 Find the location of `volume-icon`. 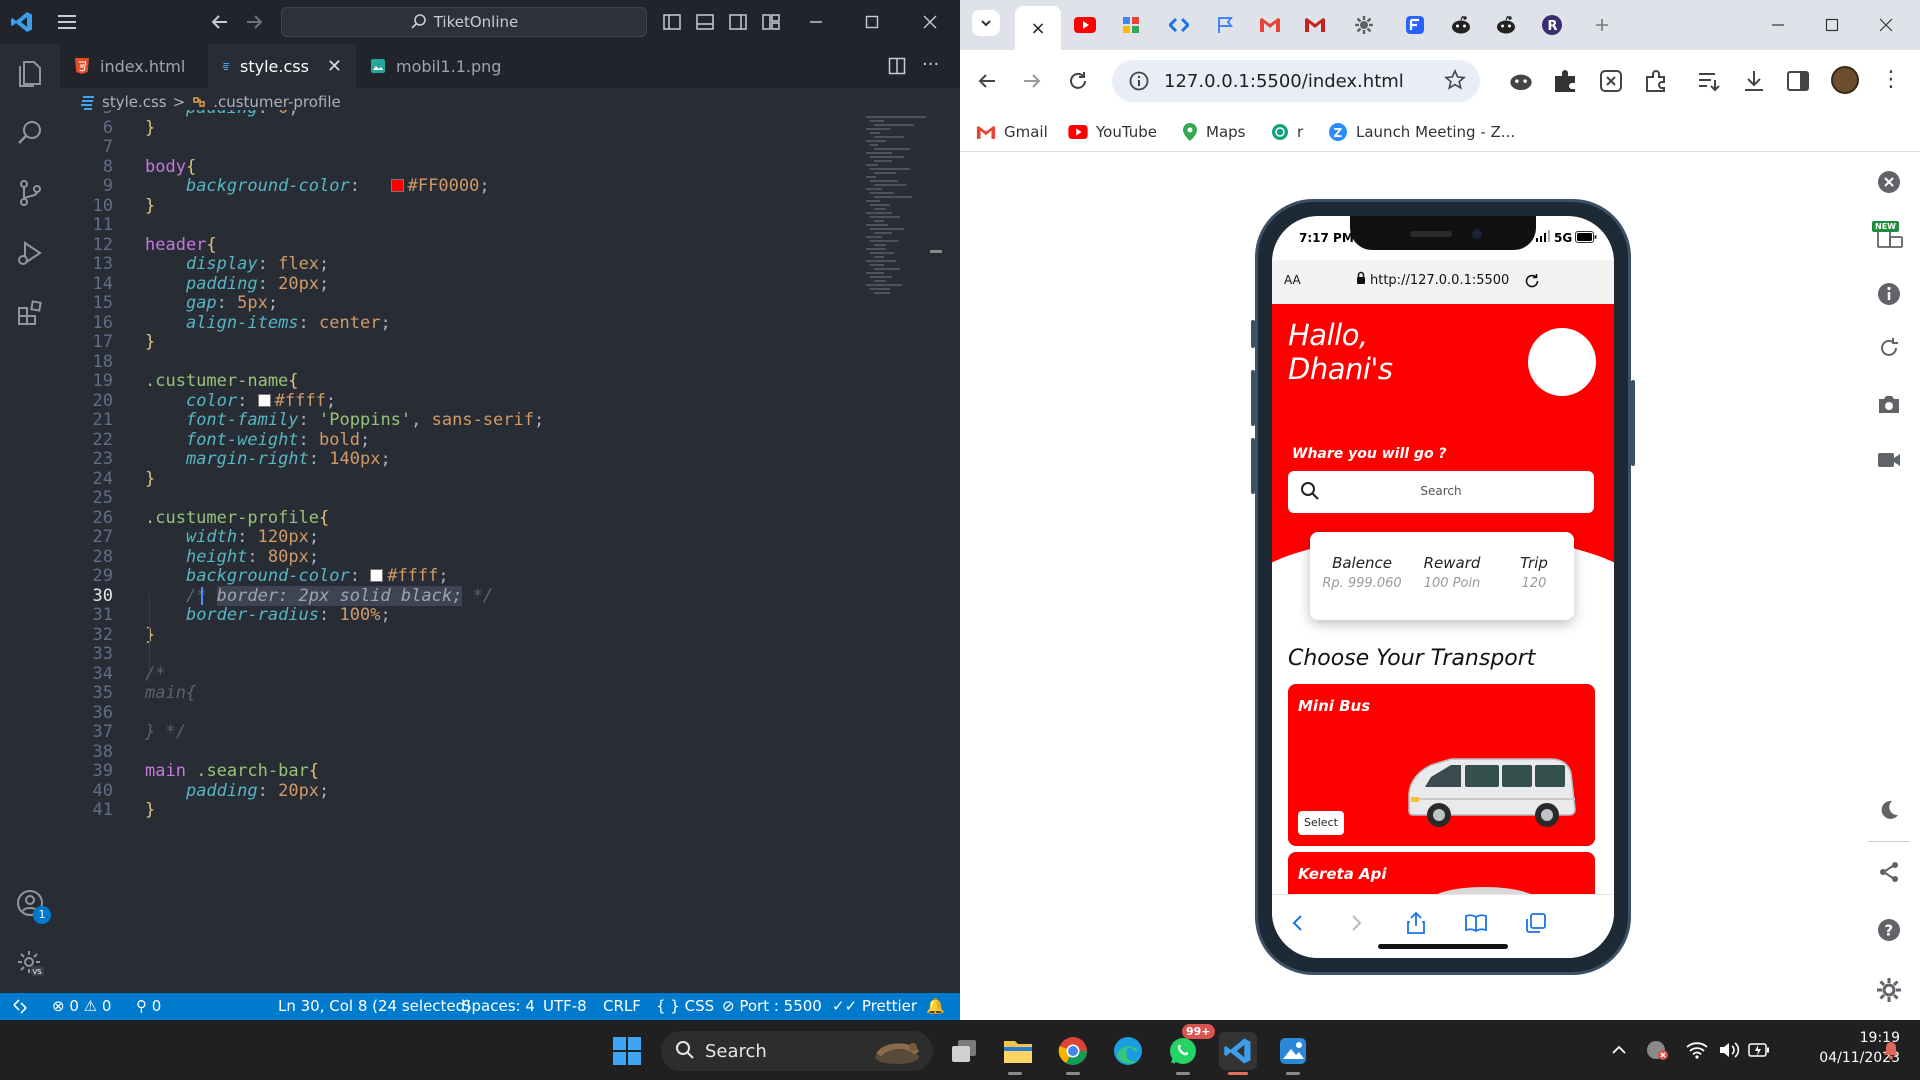

volume-icon is located at coordinates (1729, 1050).